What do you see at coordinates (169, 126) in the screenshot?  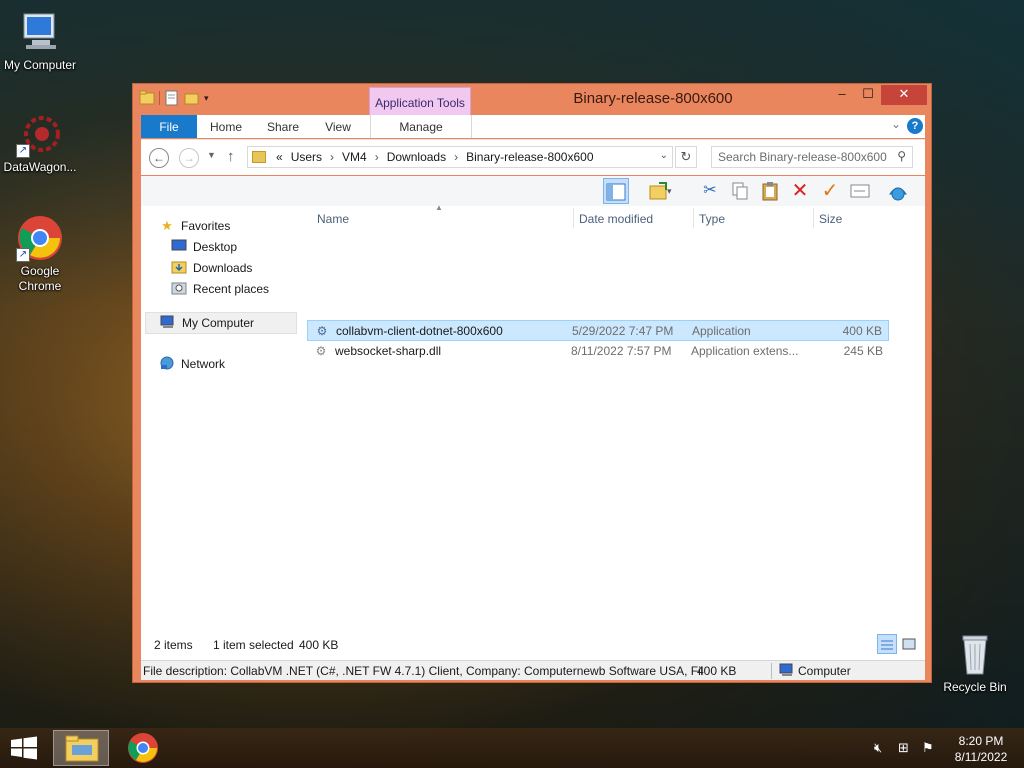 I see `tab-file: File` at bounding box center [169, 126].